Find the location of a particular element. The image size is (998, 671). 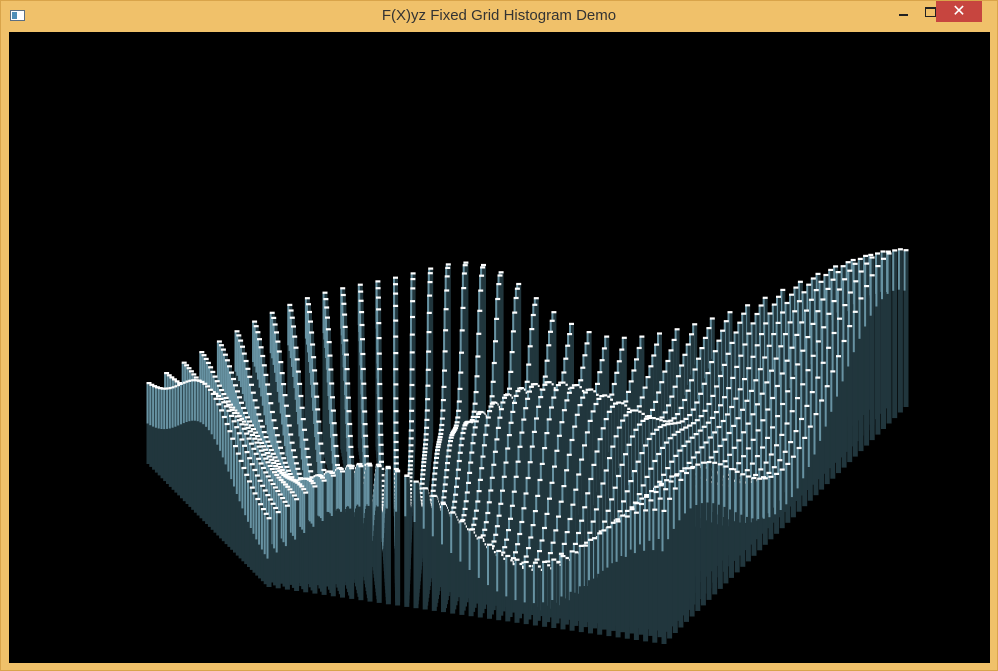

window-title: F(X)yz Fixed Grid Histogram Demo is located at coordinates (499, 15).